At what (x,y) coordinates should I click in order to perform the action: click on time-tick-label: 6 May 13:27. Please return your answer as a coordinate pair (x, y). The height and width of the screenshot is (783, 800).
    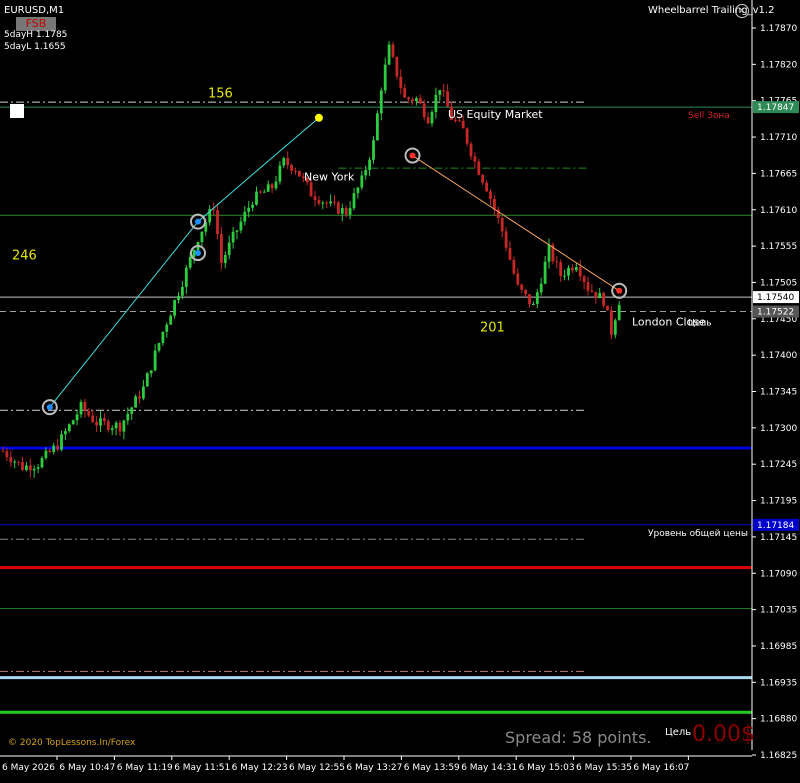
    Looking at the image, I should click on (374, 768).